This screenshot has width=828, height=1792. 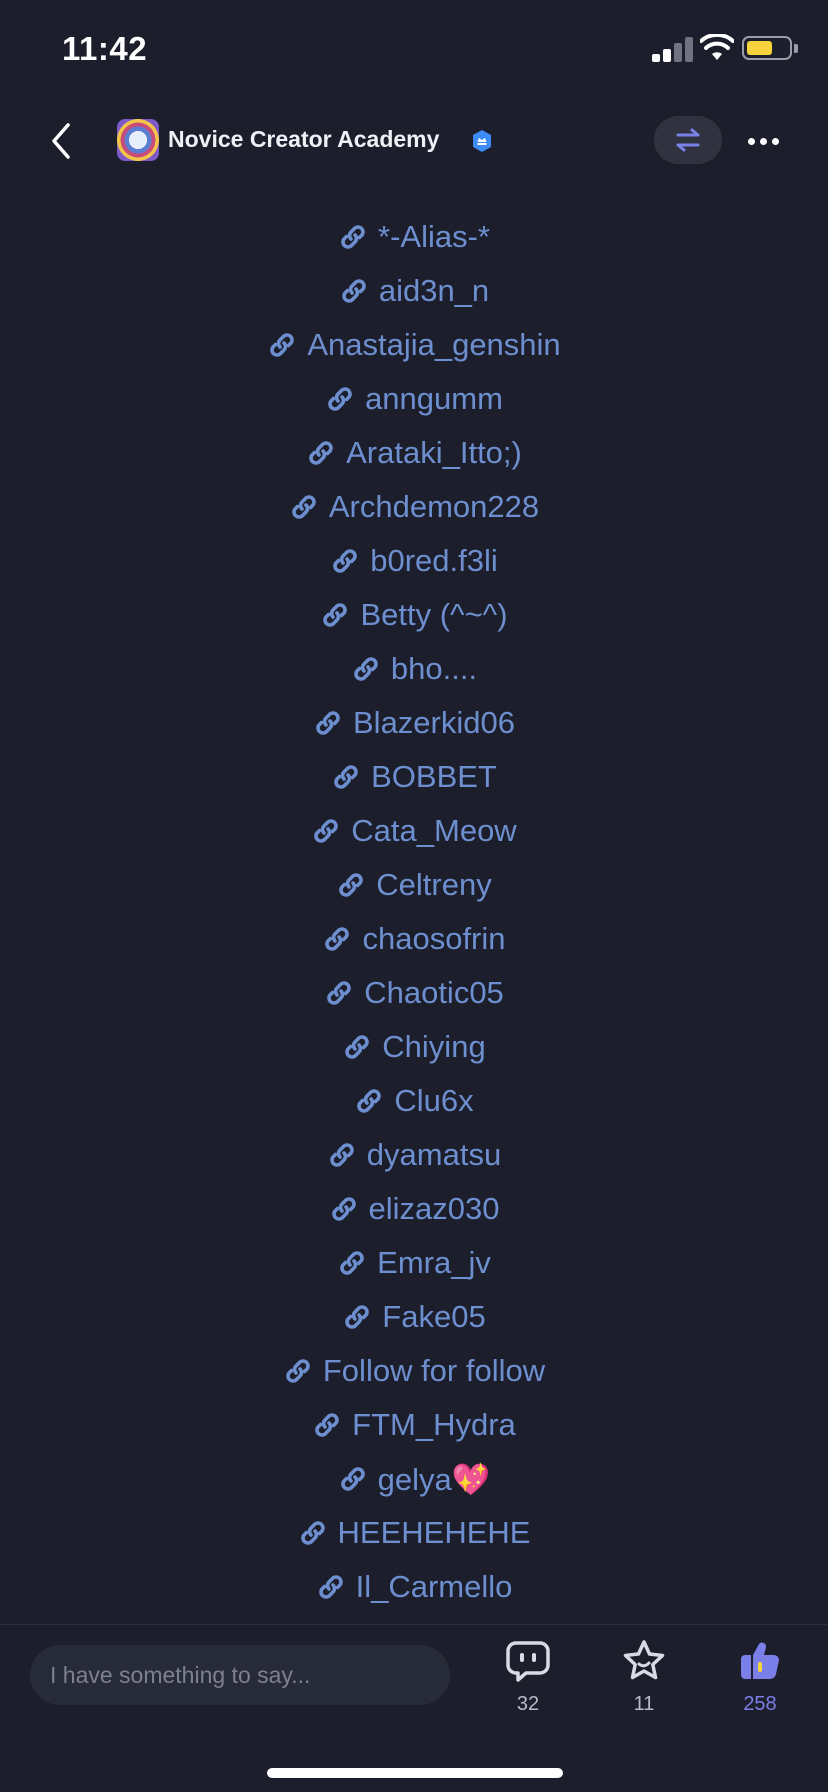 I want to click on member-link-item: Anastajia_genshin, so click(x=414, y=345).